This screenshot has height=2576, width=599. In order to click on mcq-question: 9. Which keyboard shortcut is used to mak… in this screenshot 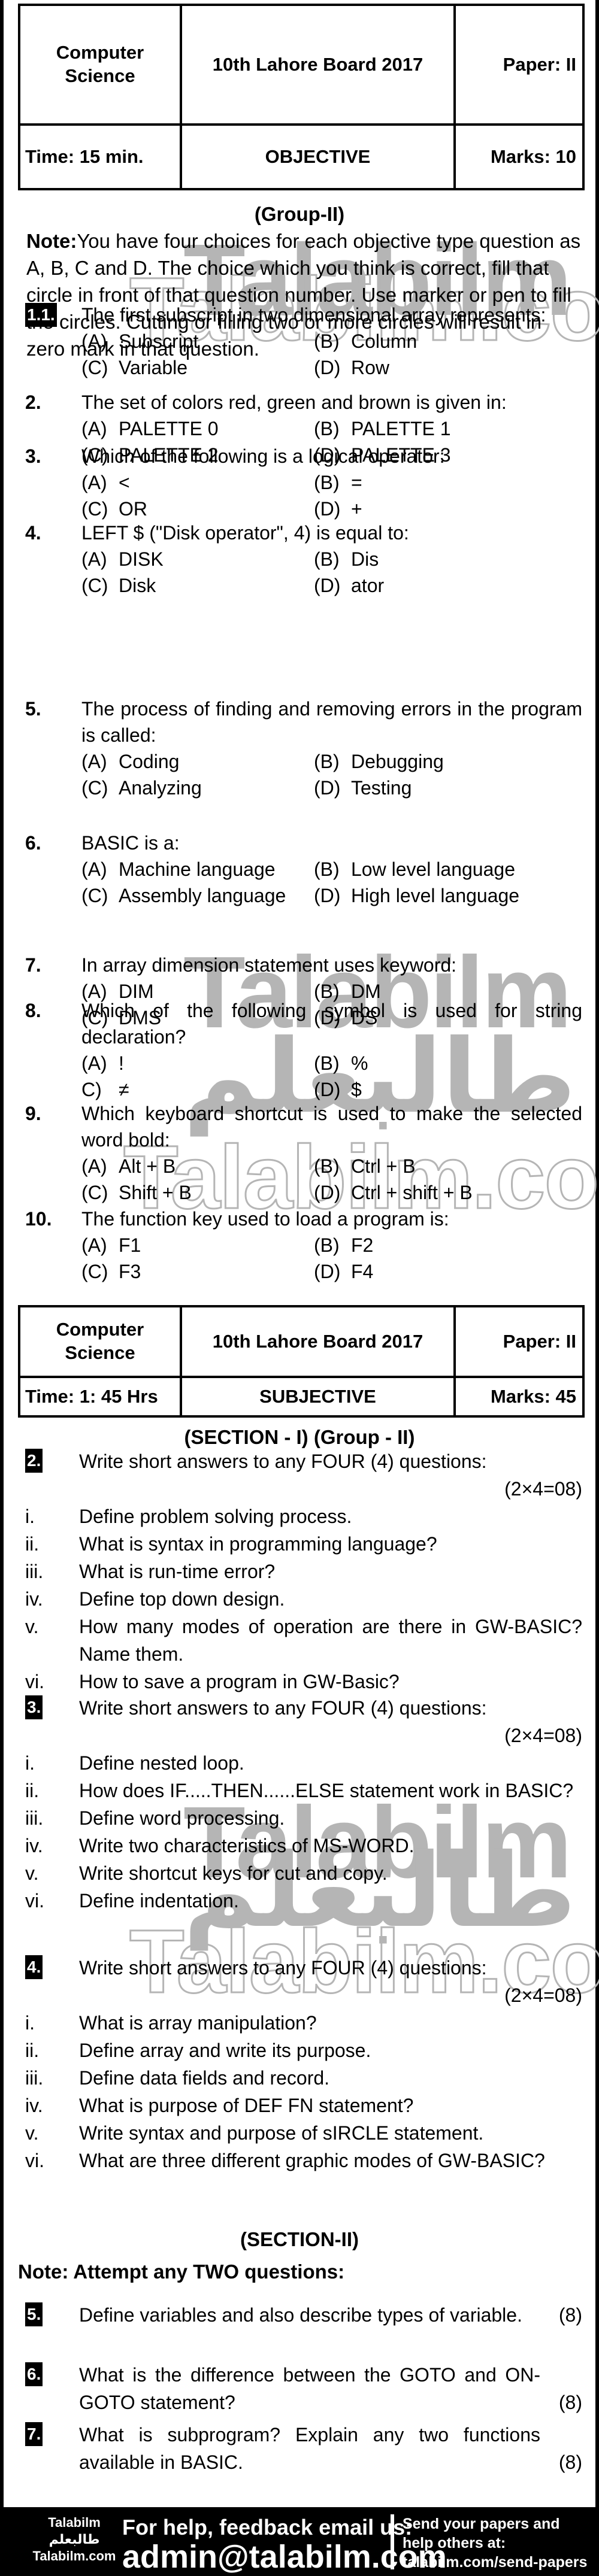, I will do `click(303, 1153)`.